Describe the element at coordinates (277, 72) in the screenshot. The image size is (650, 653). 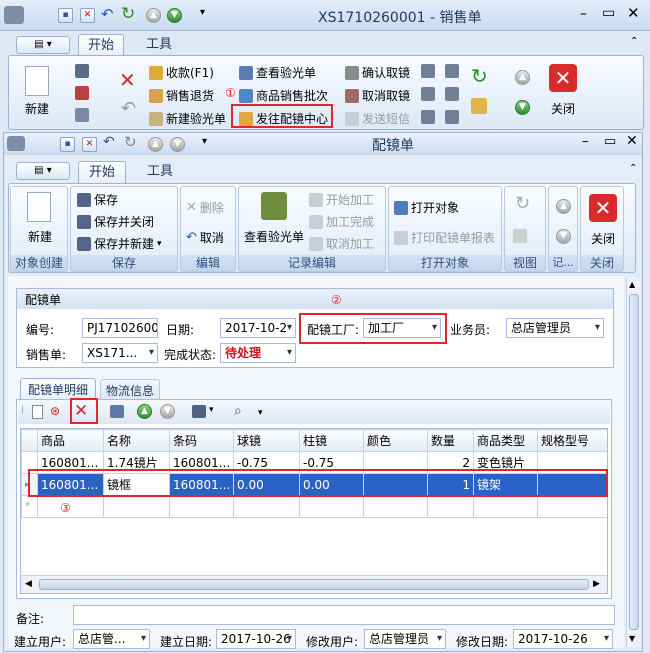
I see `view-optometry-item: 查看验光单` at that location.